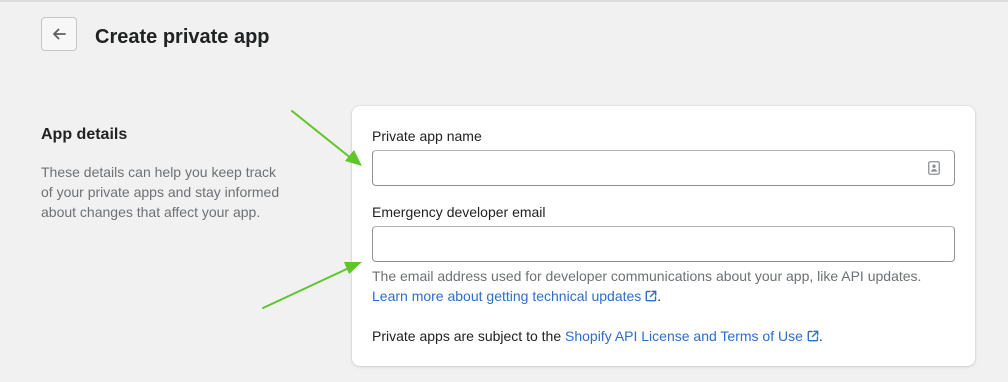  I want to click on private-app-name-input, so click(653, 168).